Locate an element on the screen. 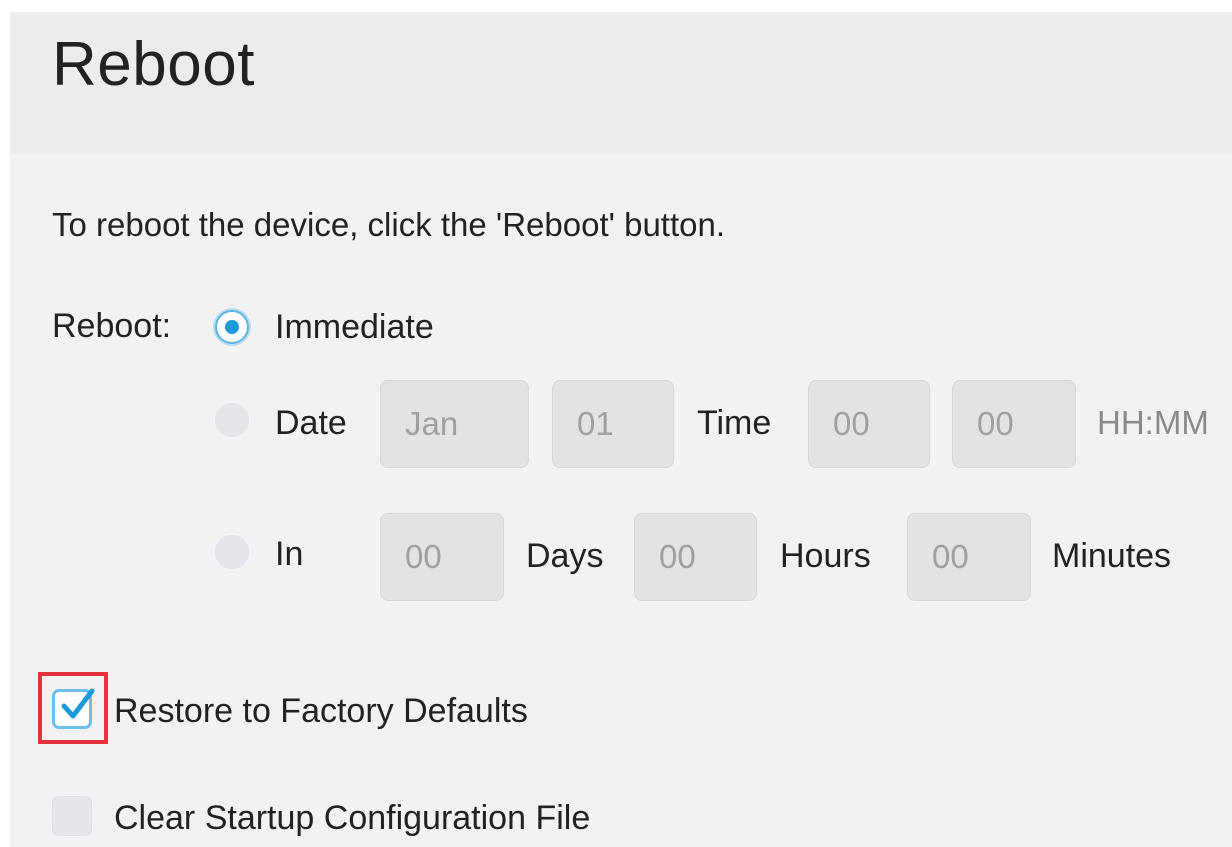 This screenshot has height=847, width=1232. in-minutes-input: 00 is located at coordinates (969, 557).